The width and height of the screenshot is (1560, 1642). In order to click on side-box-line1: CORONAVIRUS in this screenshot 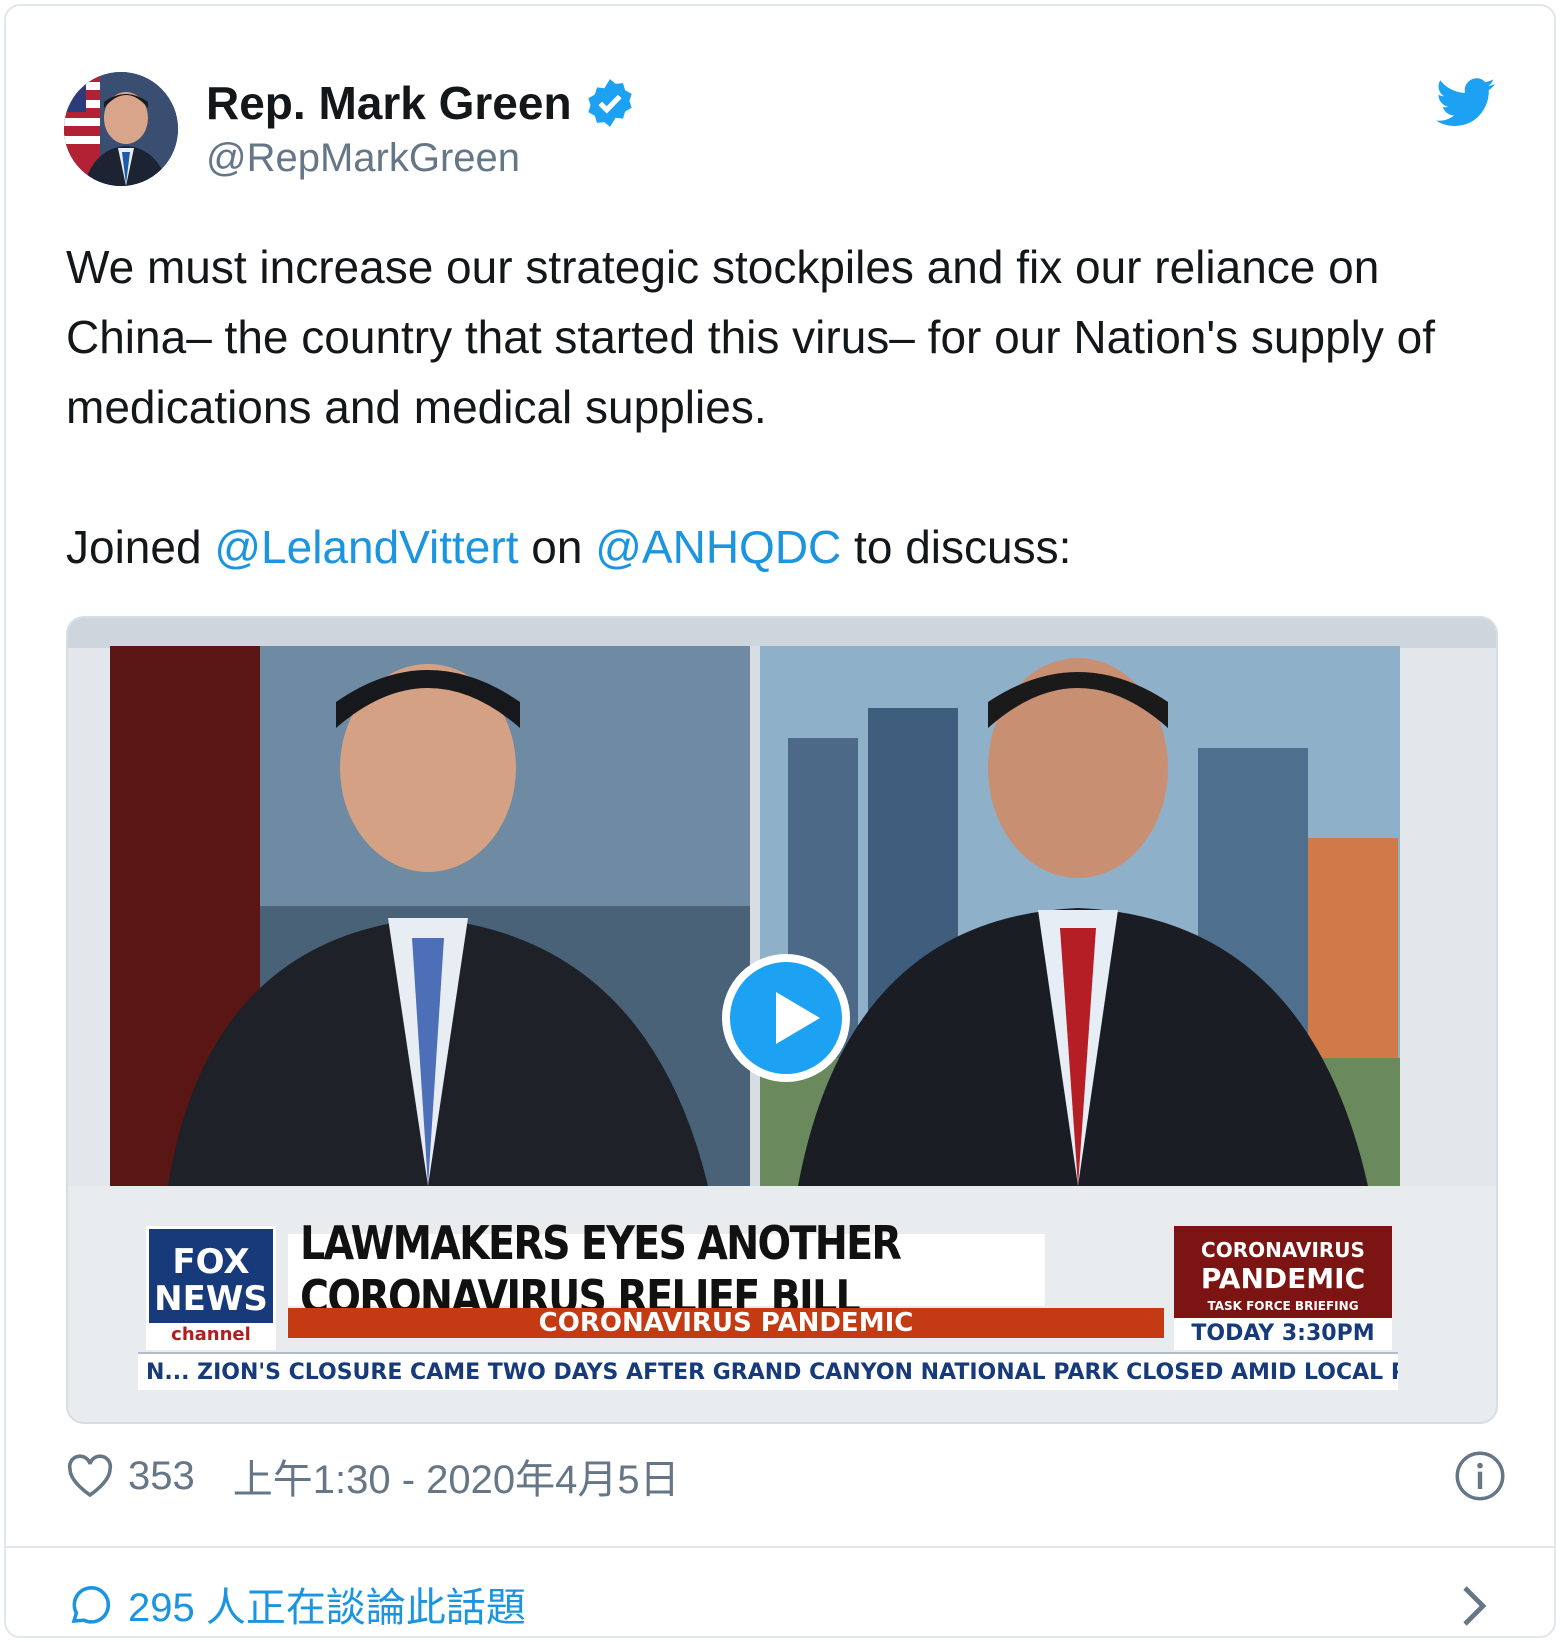, I will do `click(1283, 1250)`.